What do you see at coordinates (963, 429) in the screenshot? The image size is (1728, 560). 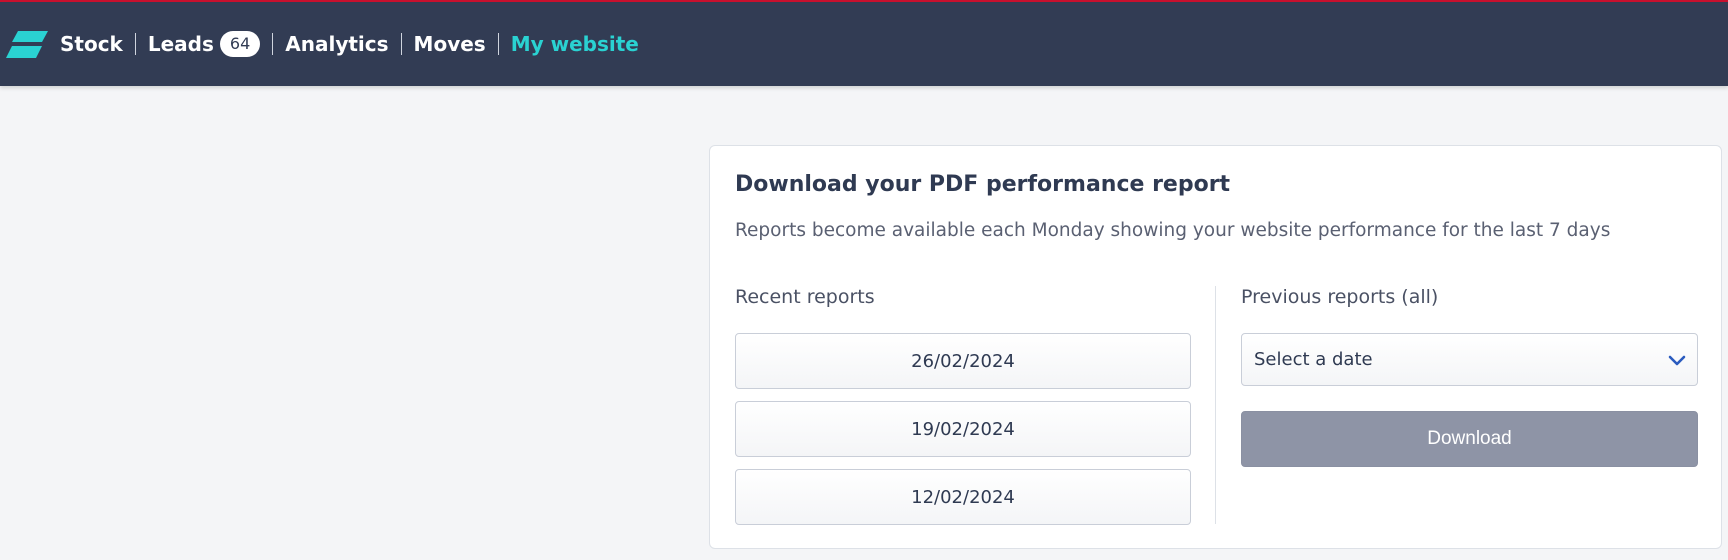 I see `recent-report-button: 19/02/2024` at bounding box center [963, 429].